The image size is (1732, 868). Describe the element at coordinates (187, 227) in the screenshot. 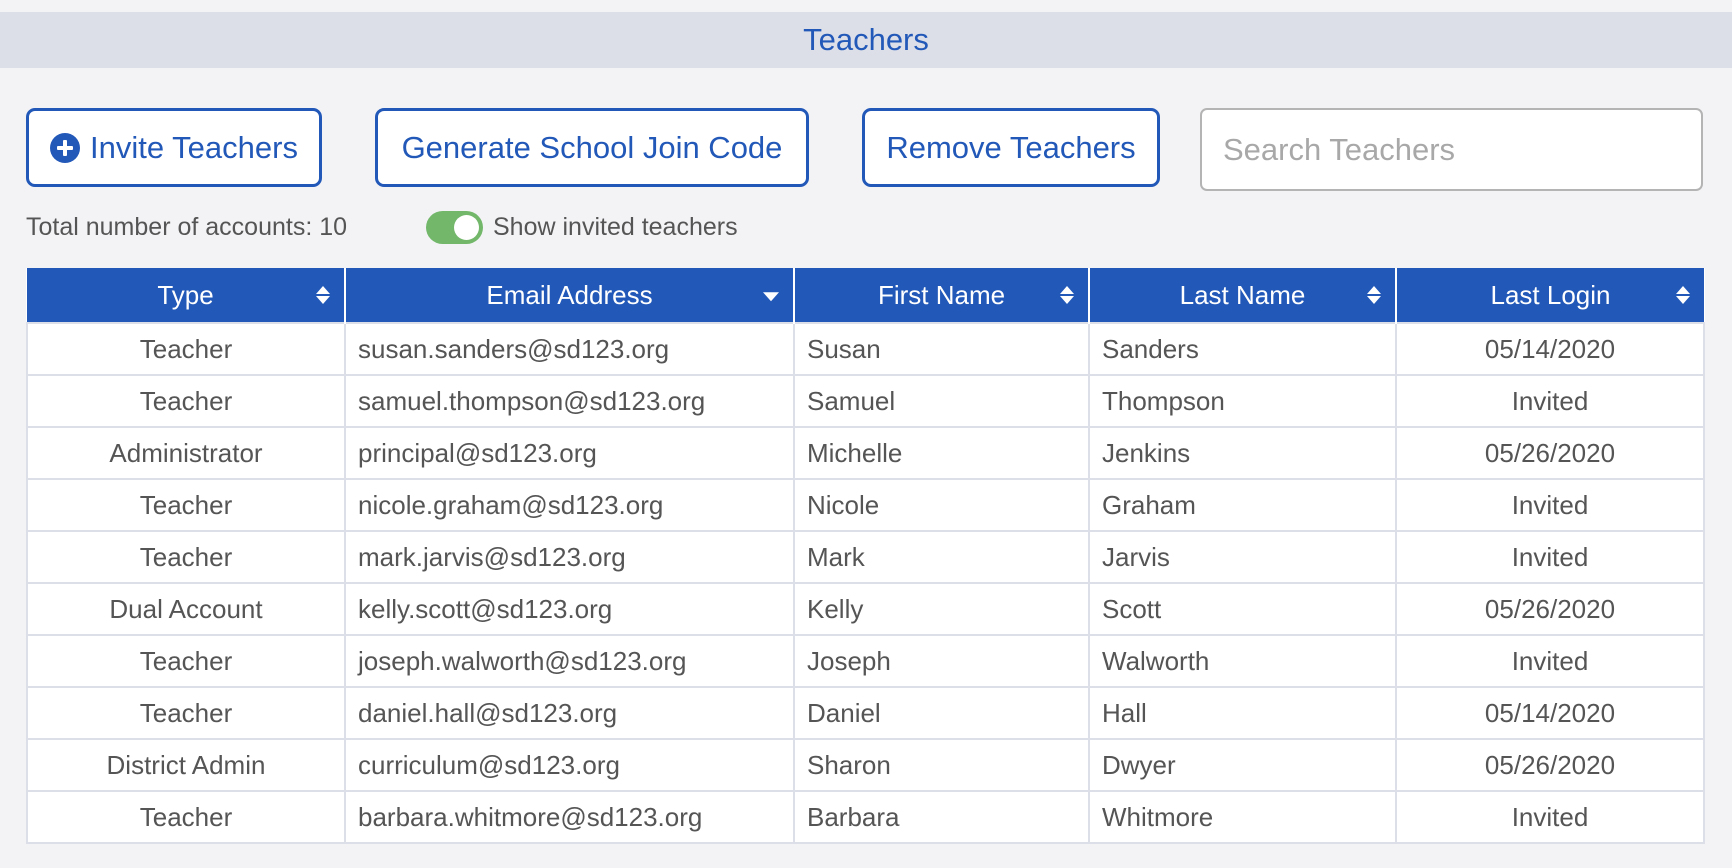

I see `total-accounts-text: Total number of accounts: 10` at that location.